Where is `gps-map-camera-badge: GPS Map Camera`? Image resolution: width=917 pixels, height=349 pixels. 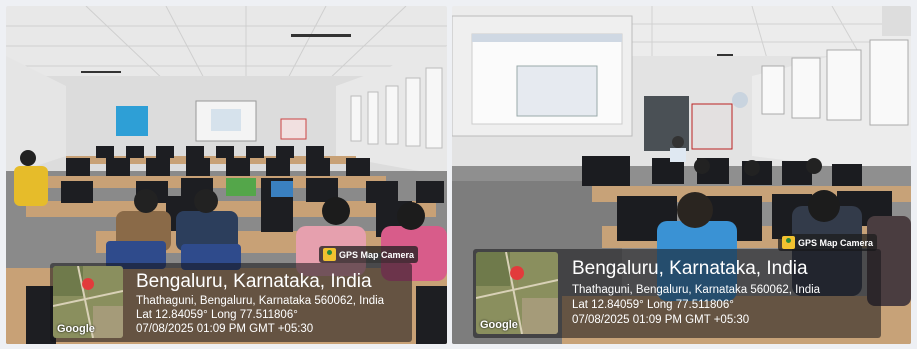
gps-map-camera-badge: GPS Map Camera is located at coordinates (369, 254).